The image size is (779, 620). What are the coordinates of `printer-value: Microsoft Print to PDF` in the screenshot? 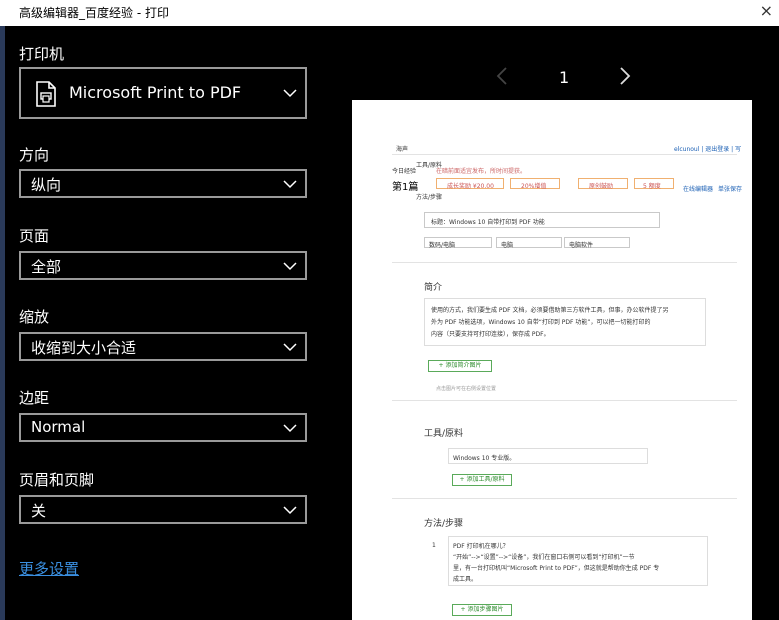 It's located at (155, 92).